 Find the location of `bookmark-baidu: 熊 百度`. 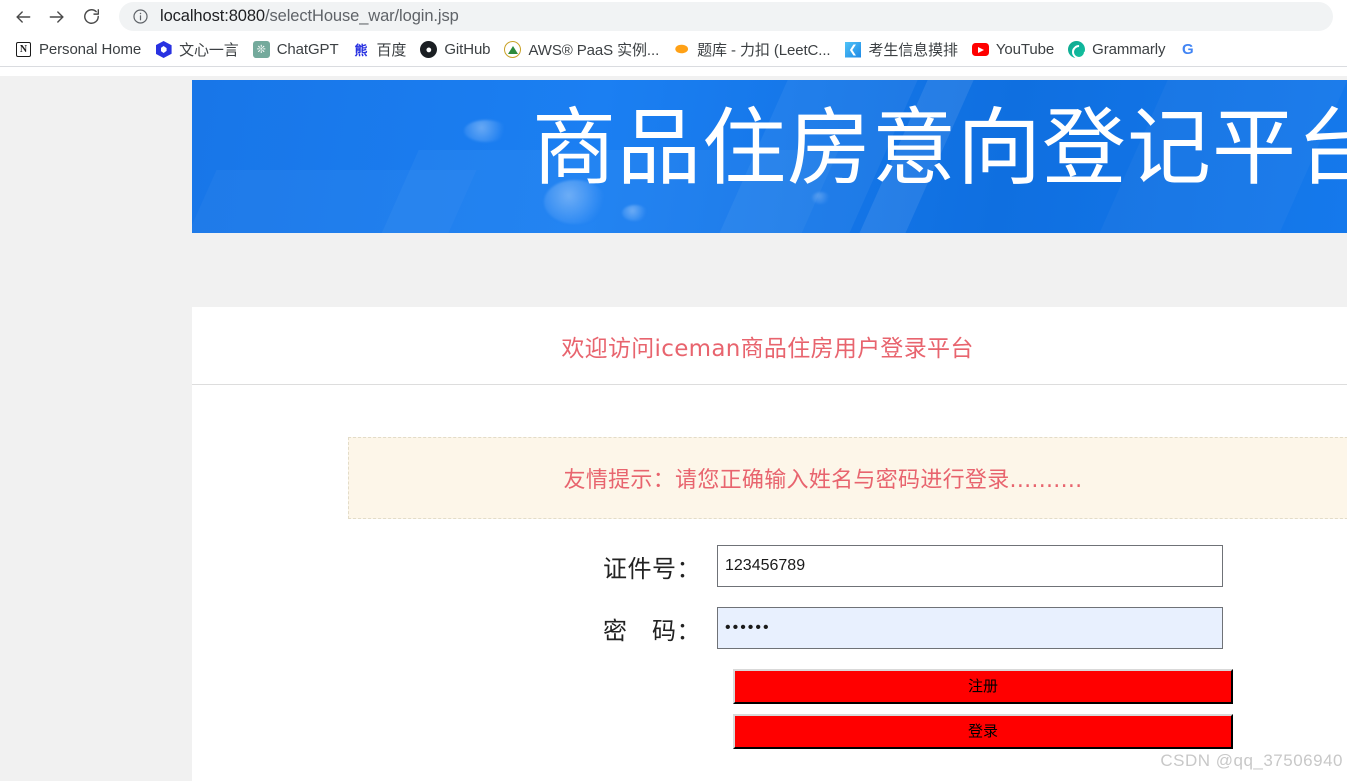

bookmark-baidu: 熊 百度 is located at coordinates (380, 50).